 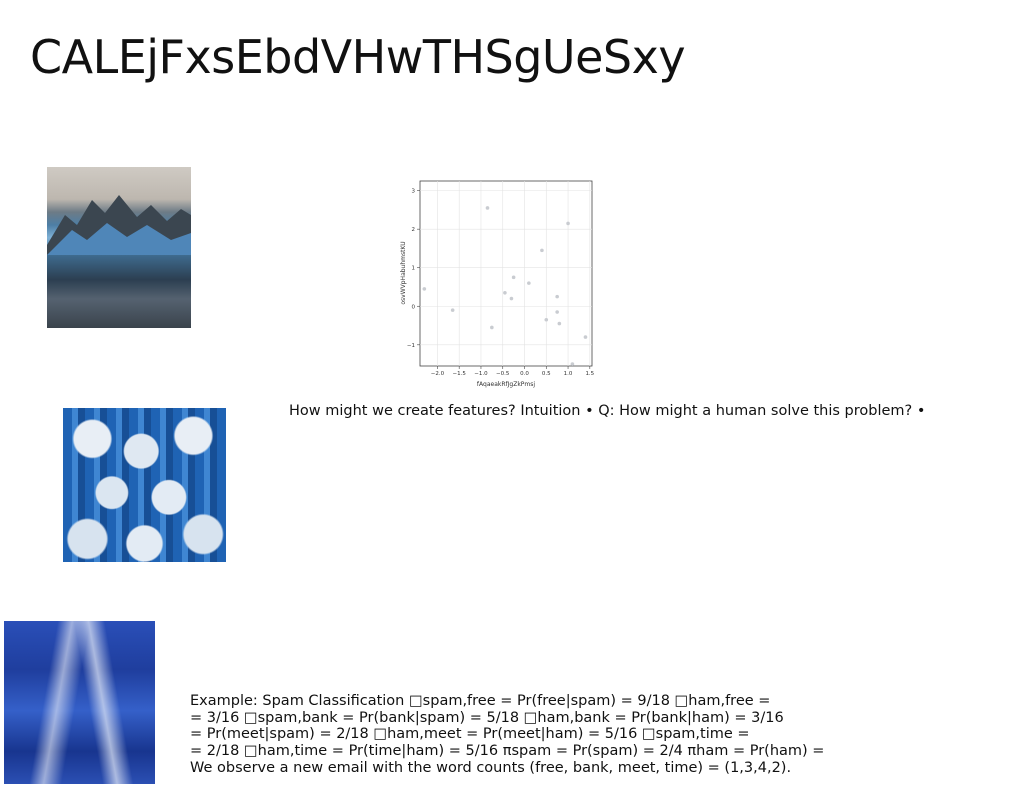 I want to click on x-tick-label: −1.0, so click(x=481, y=374).